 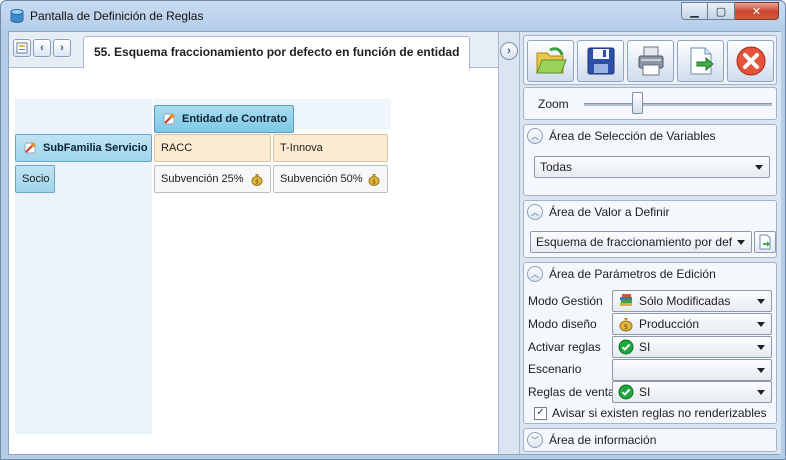 I want to click on column-header-entidad: Entidad de Contrato, so click(x=224, y=119).